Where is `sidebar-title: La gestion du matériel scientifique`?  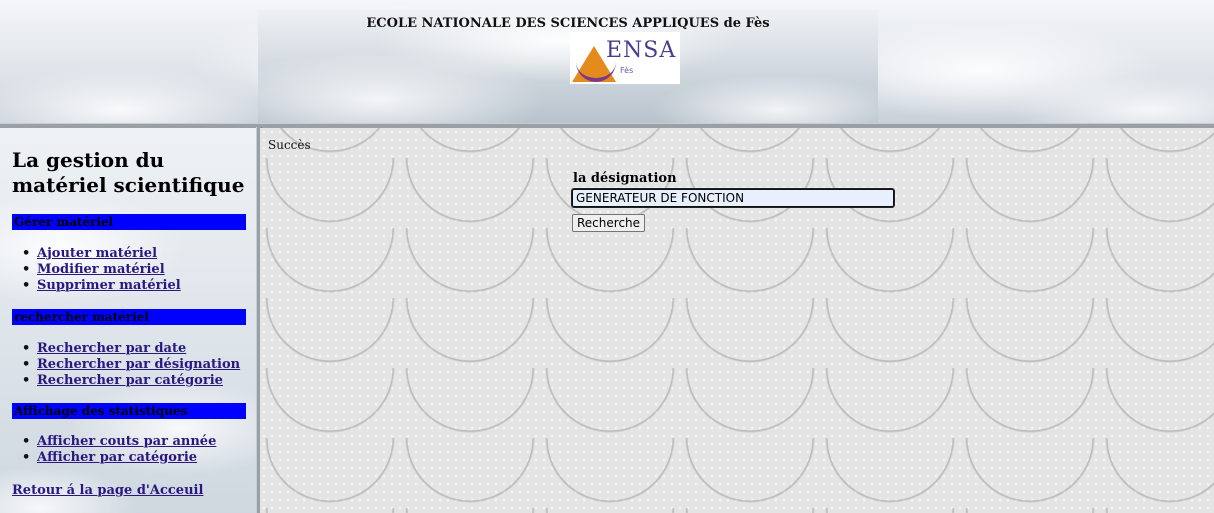
sidebar-title: La gestion du matériel scientifique is located at coordinates (128, 172).